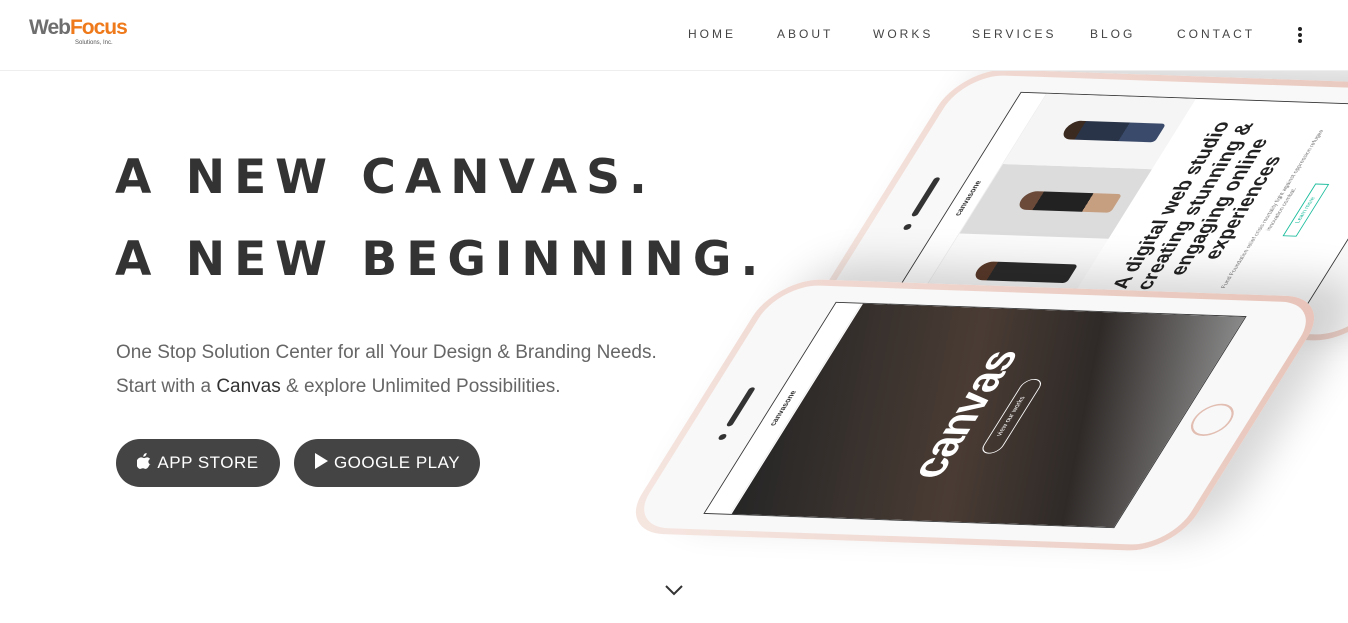 The image size is (1348, 623). What do you see at coordinates (321, 463) in the screenshot?
I see `play-icon` at bounding box center [321, 463].